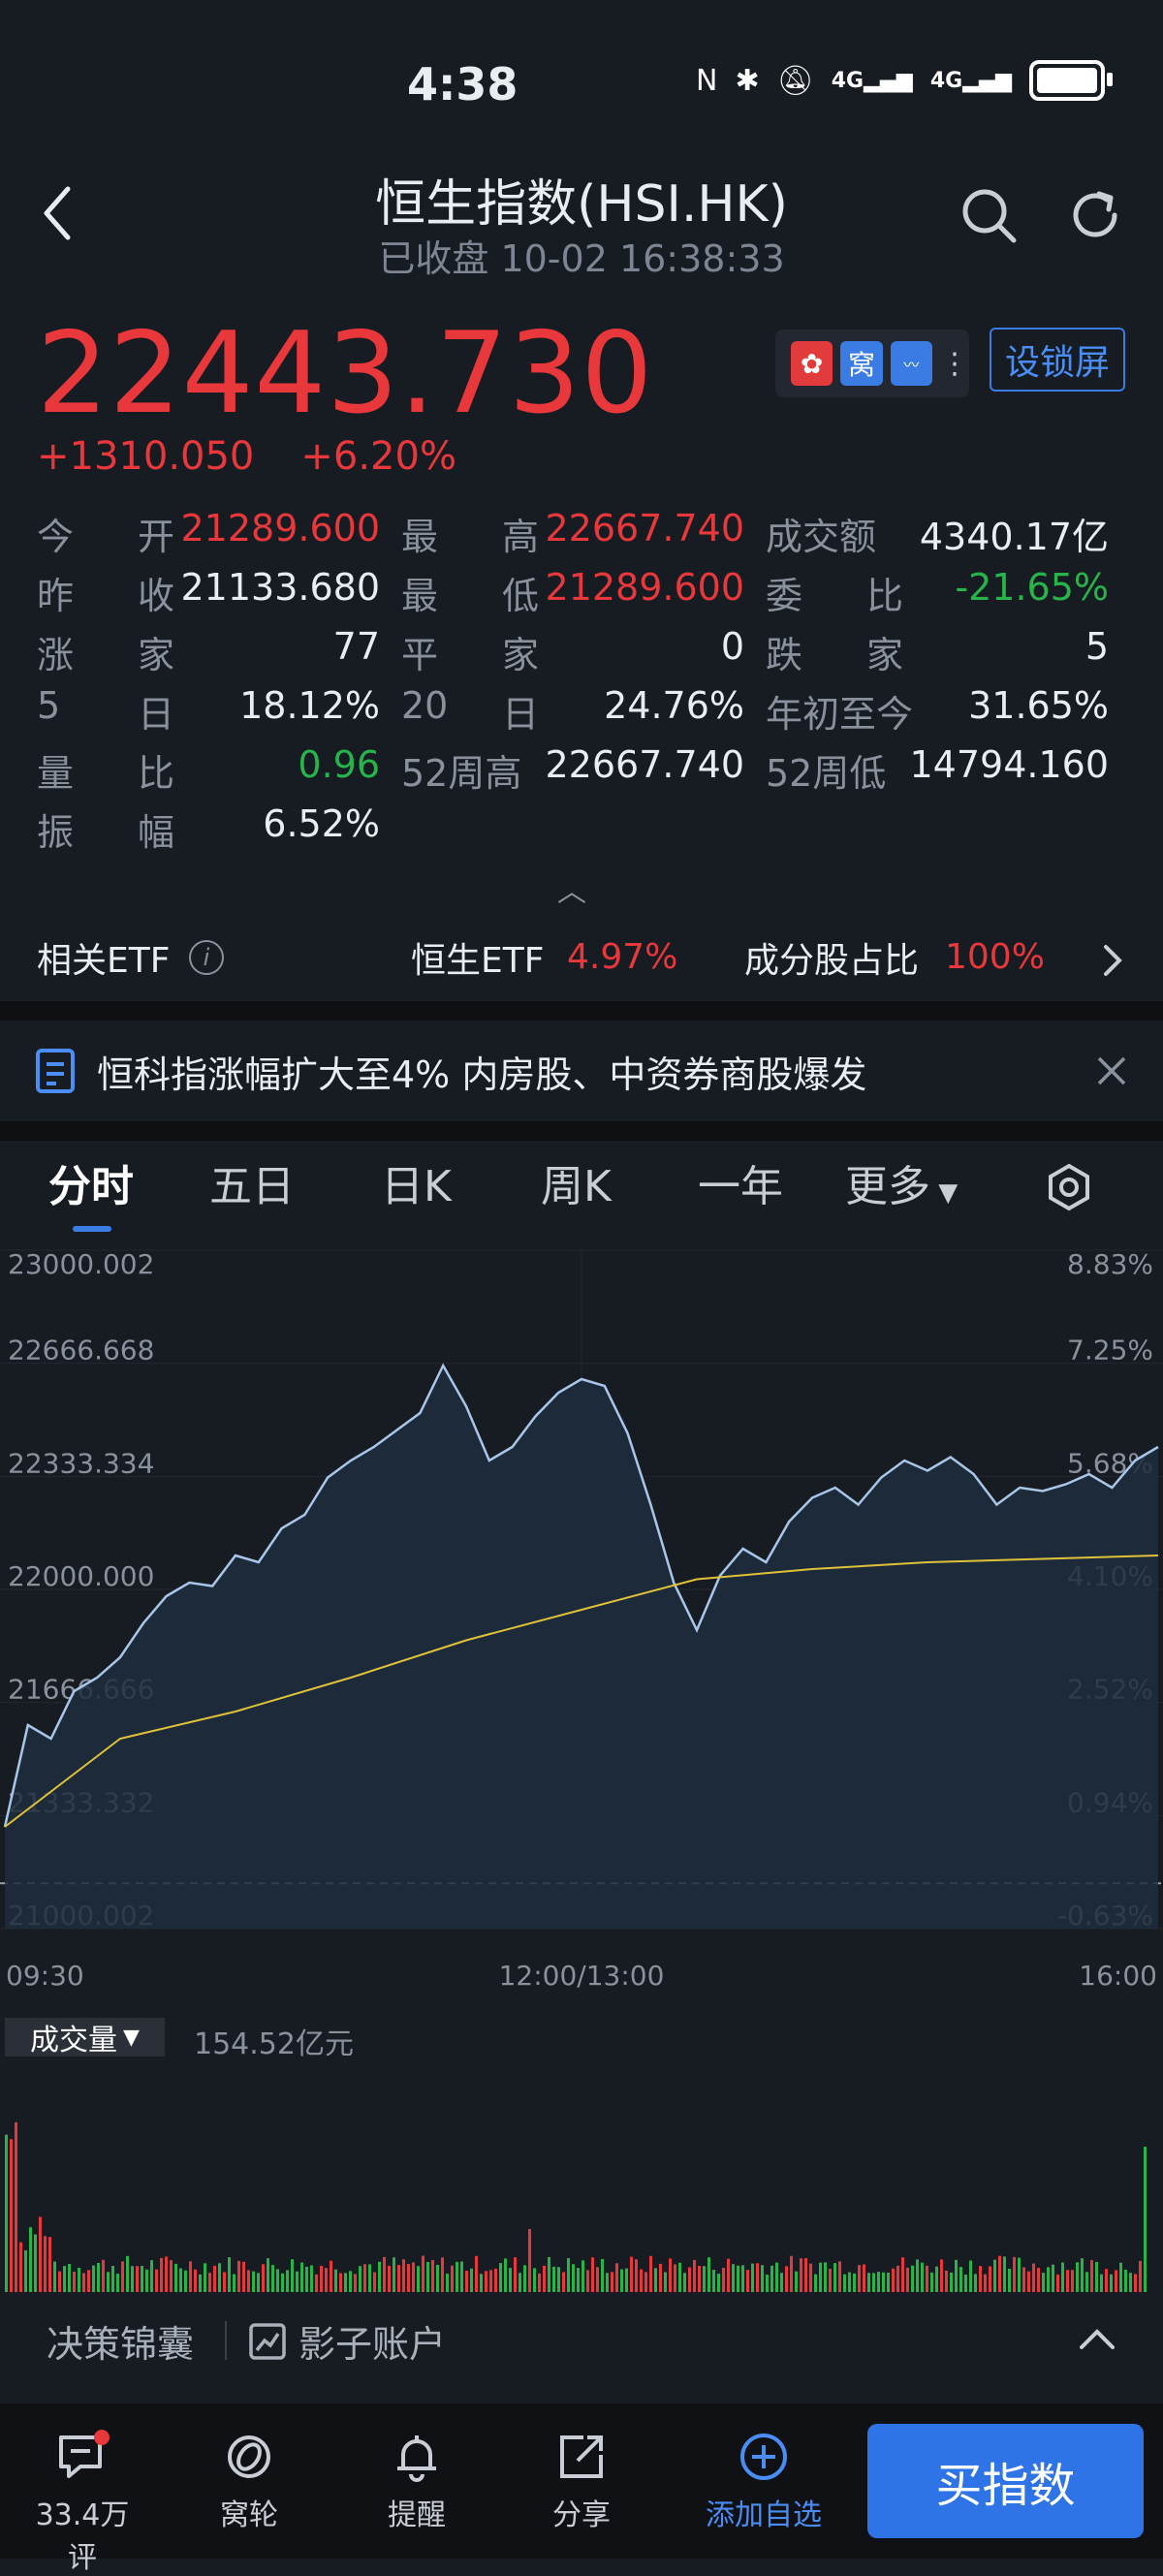 The image size is (1163, 2576). Describe the element at coordinates (105, 770) in the screenshot. I see `stat-label: 量比` at that location.